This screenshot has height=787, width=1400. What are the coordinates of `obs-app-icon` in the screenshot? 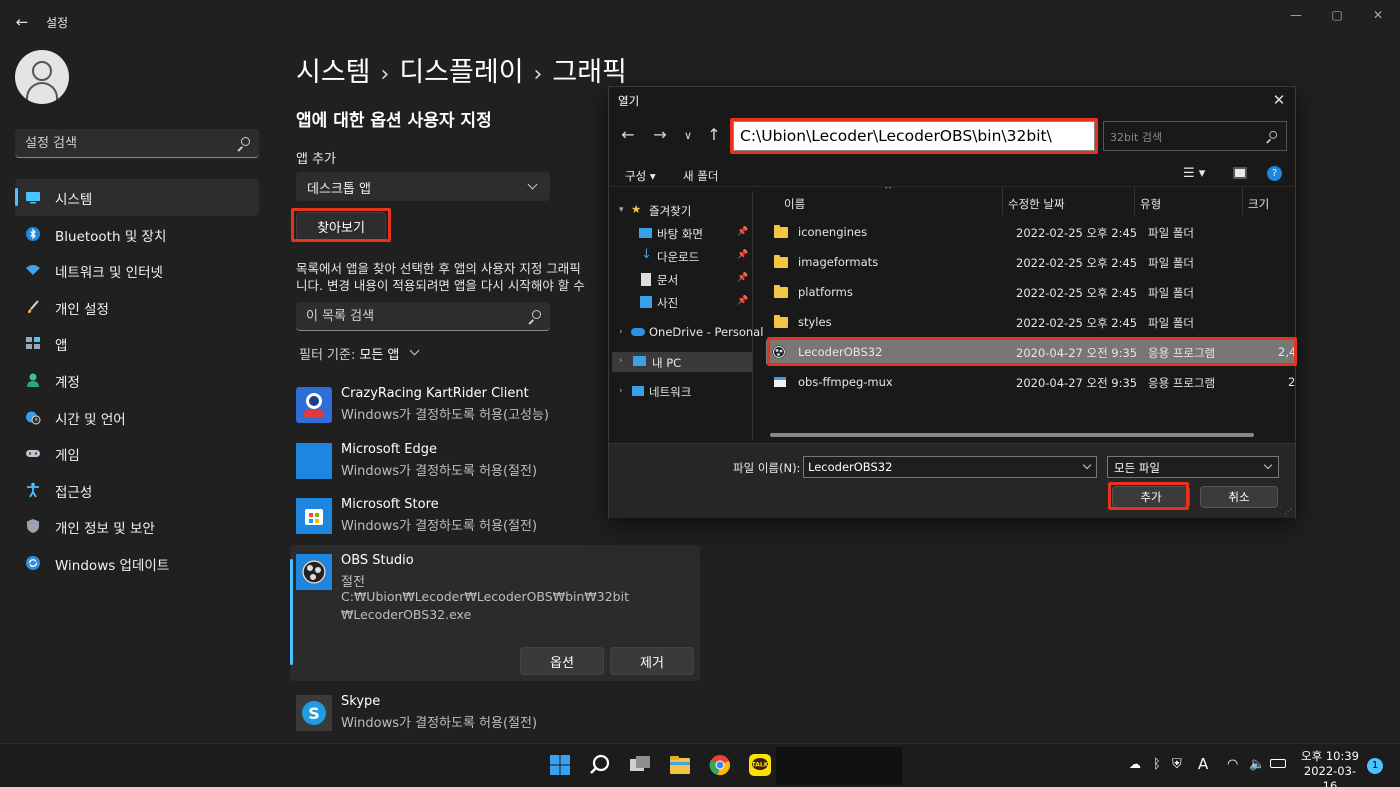 It's located at (314, 572).